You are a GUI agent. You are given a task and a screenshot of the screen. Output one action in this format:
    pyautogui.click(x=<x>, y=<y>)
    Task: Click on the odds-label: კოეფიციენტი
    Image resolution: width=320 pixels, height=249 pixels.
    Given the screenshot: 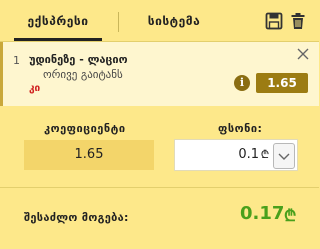 What is the action you would take?
    pyautogui.click(x=85, y=128)
    